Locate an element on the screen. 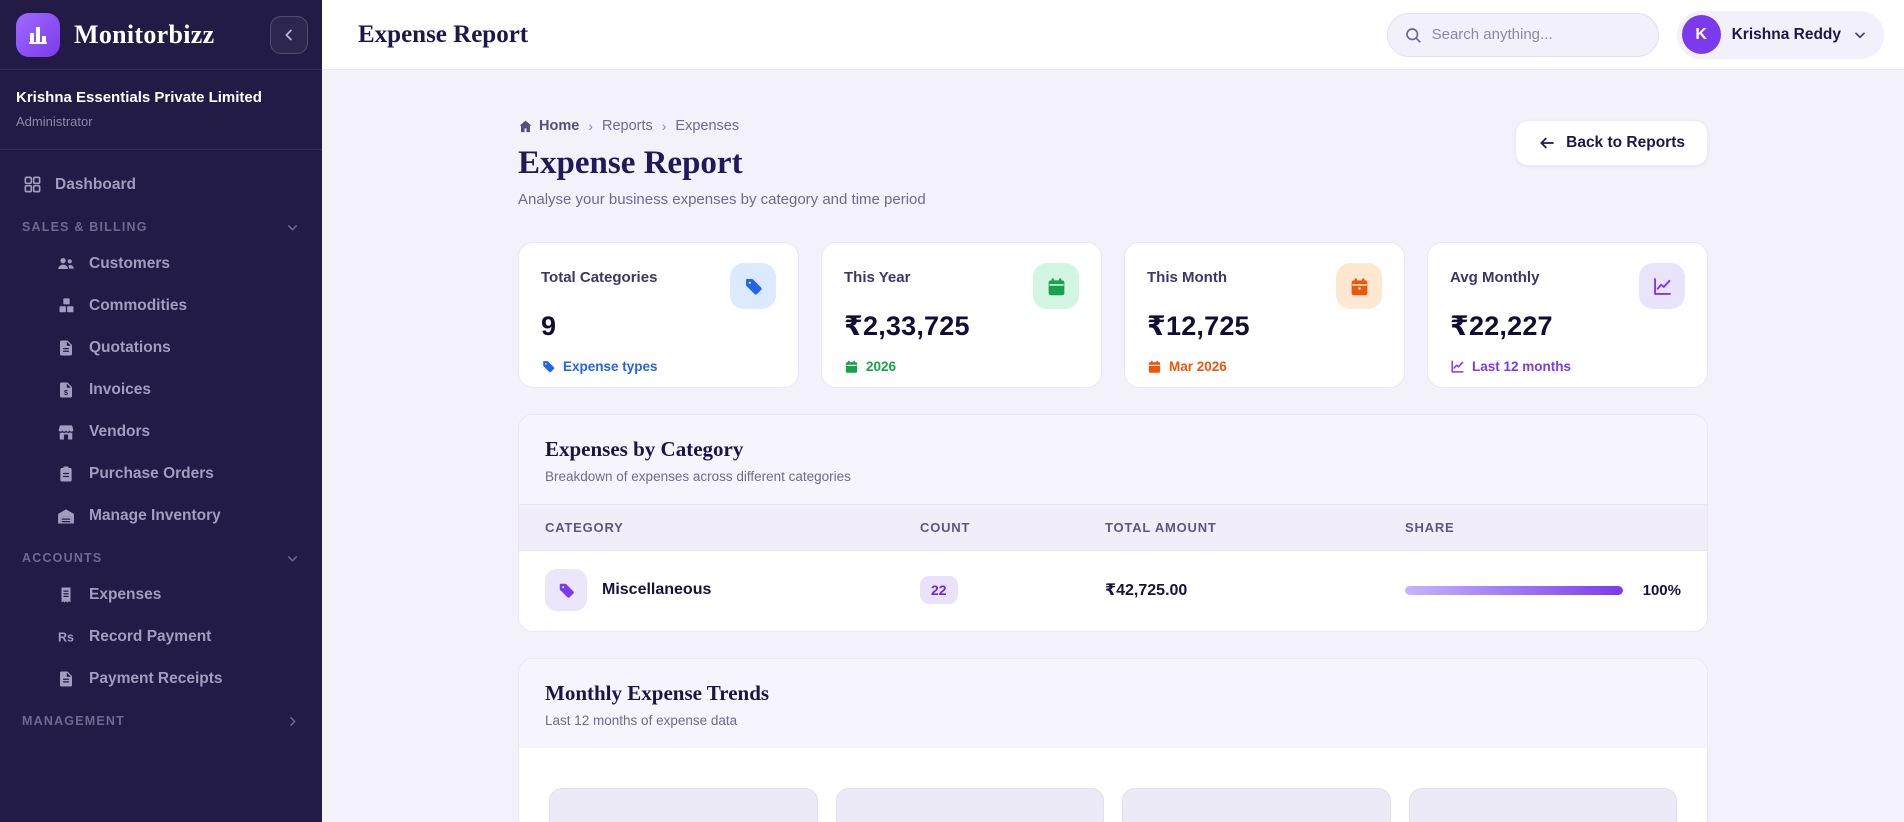  search-icon is located at coordinates (1413, 35).